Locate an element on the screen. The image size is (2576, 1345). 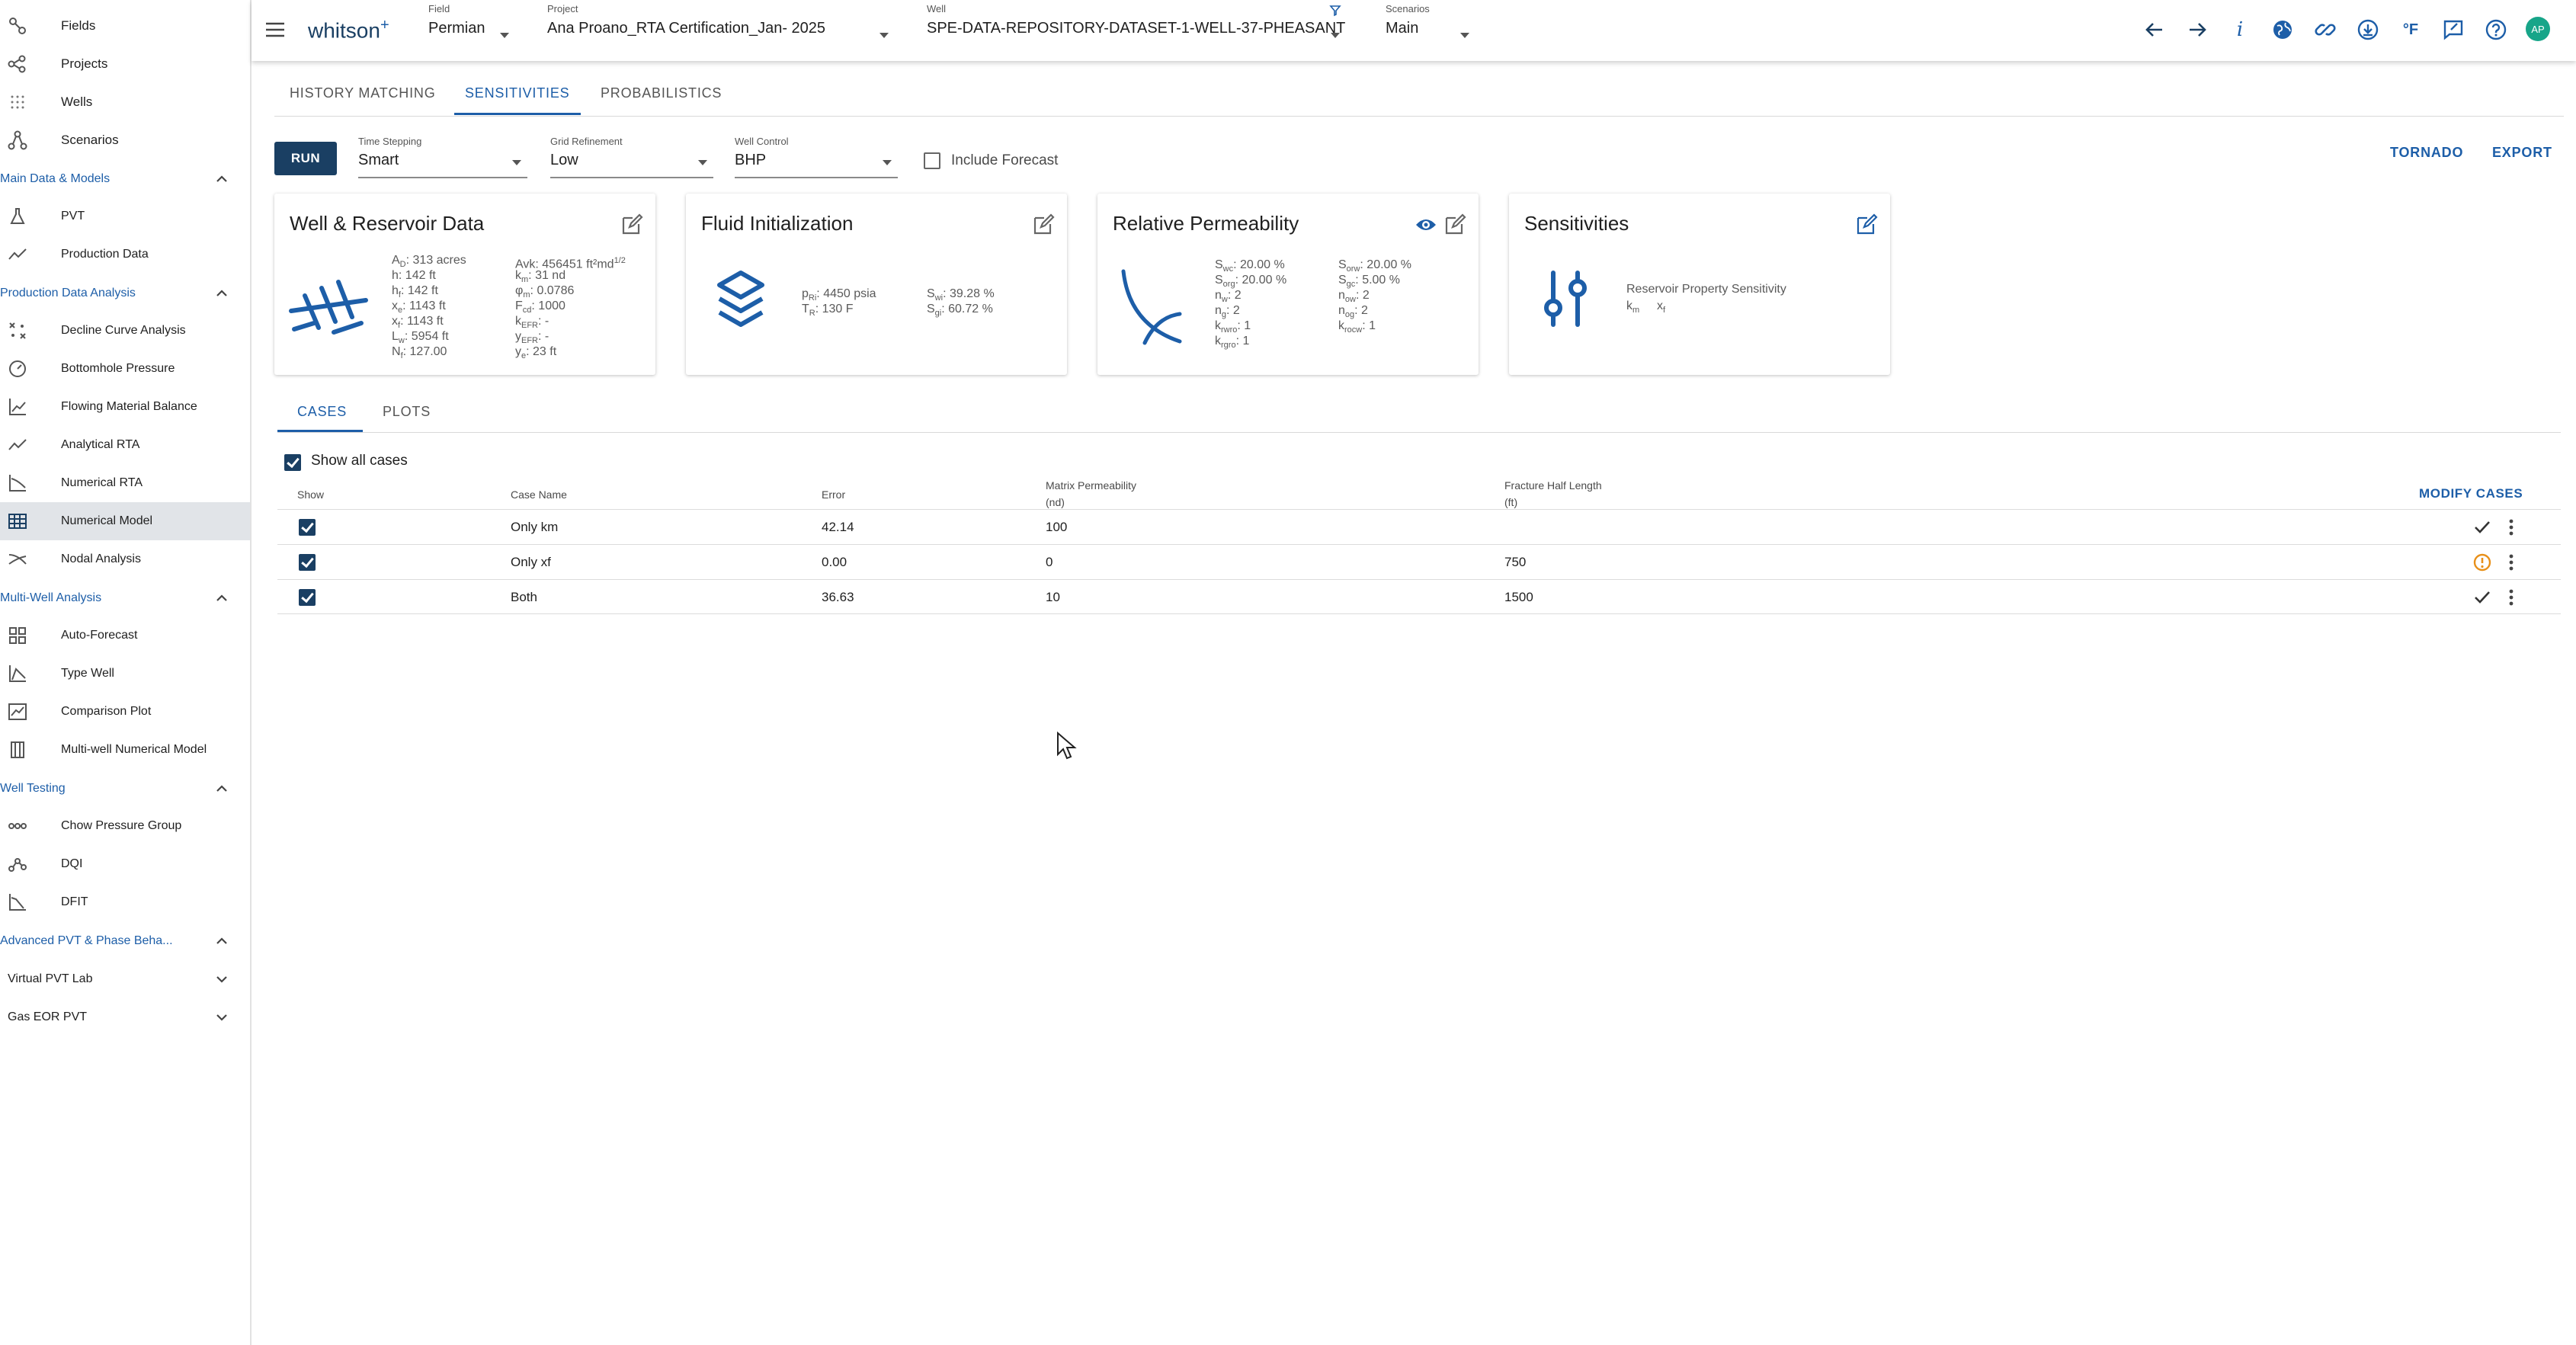
sidebar-item-projects: Projects is located at coordinates (125, 64).